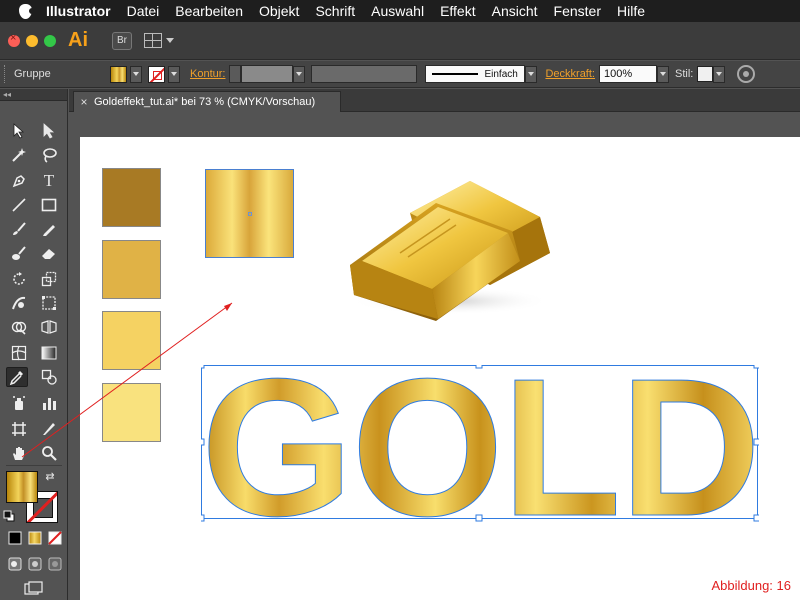 The width and height of the screenshot is (800, 600). I want to click on graphic-style-swatch, so click(705, 74).